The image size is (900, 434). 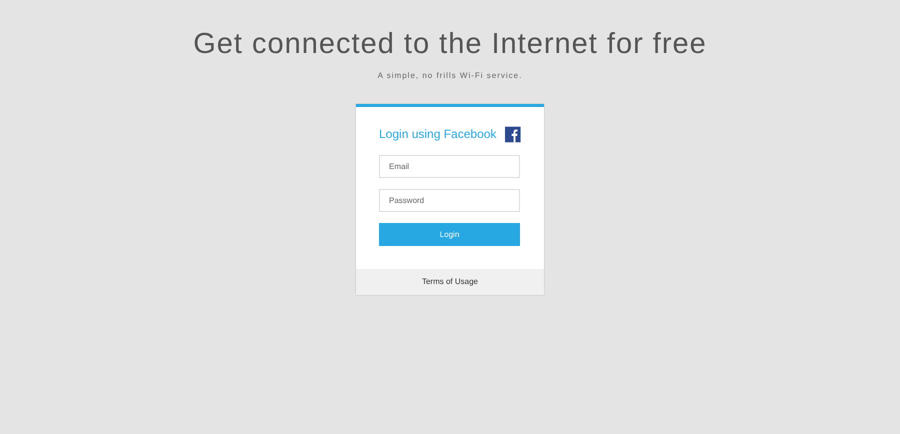 I want to click on facebook-login-link: Login using Facebook, so click(x=437, y=134).